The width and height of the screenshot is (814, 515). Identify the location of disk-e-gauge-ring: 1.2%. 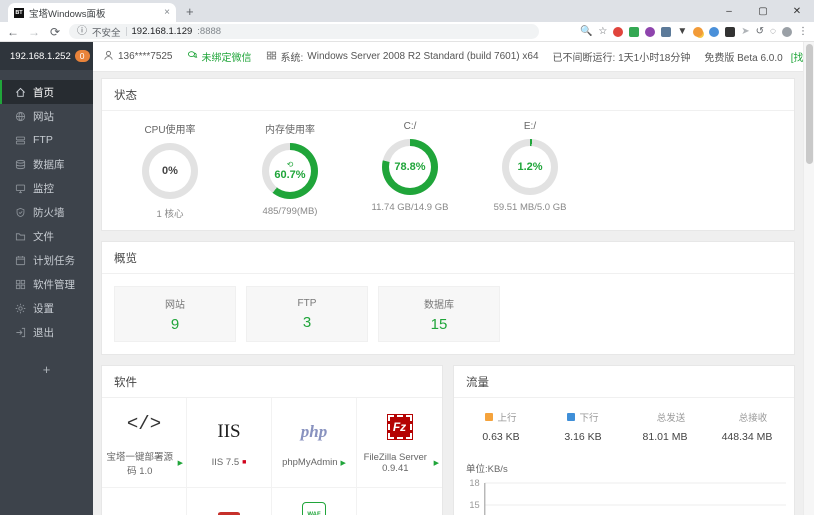
(530, 167).